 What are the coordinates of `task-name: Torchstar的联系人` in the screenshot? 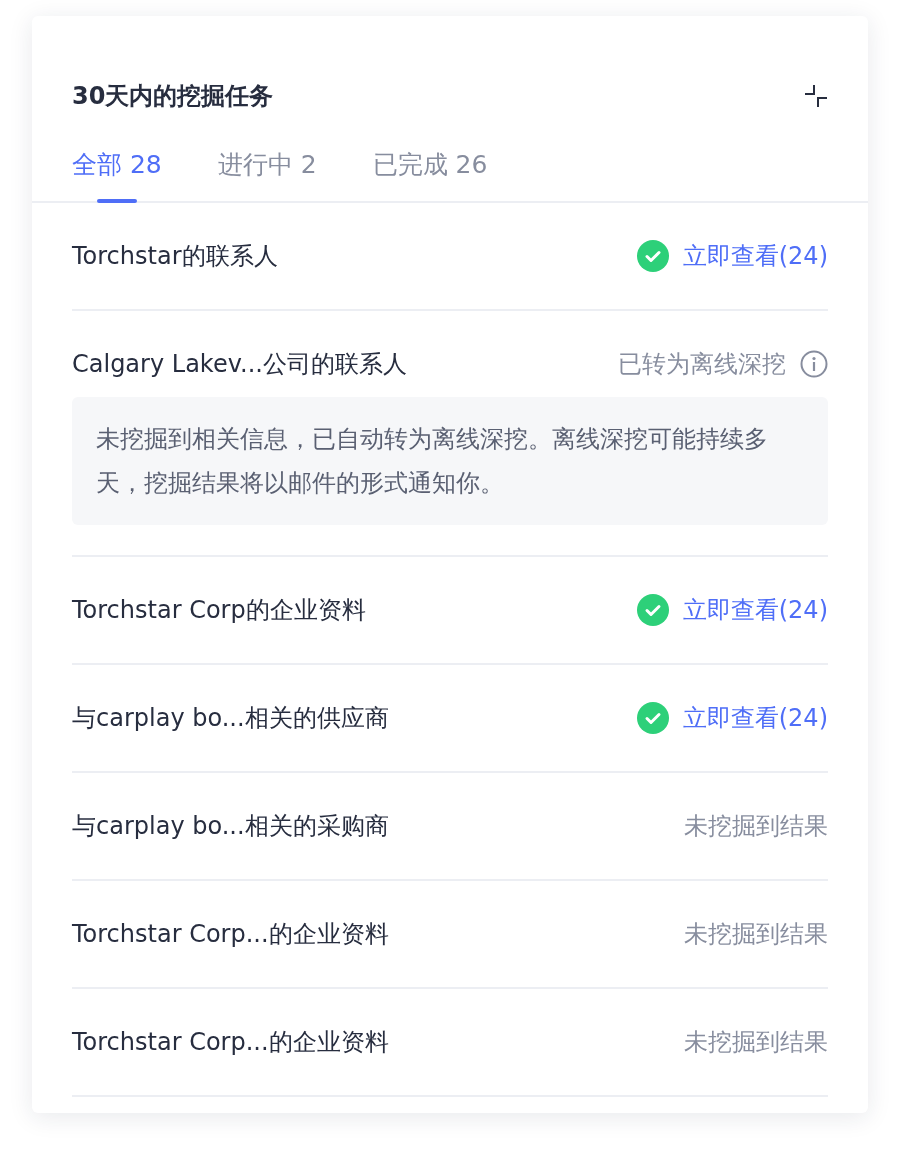 It's located at (175, 256).